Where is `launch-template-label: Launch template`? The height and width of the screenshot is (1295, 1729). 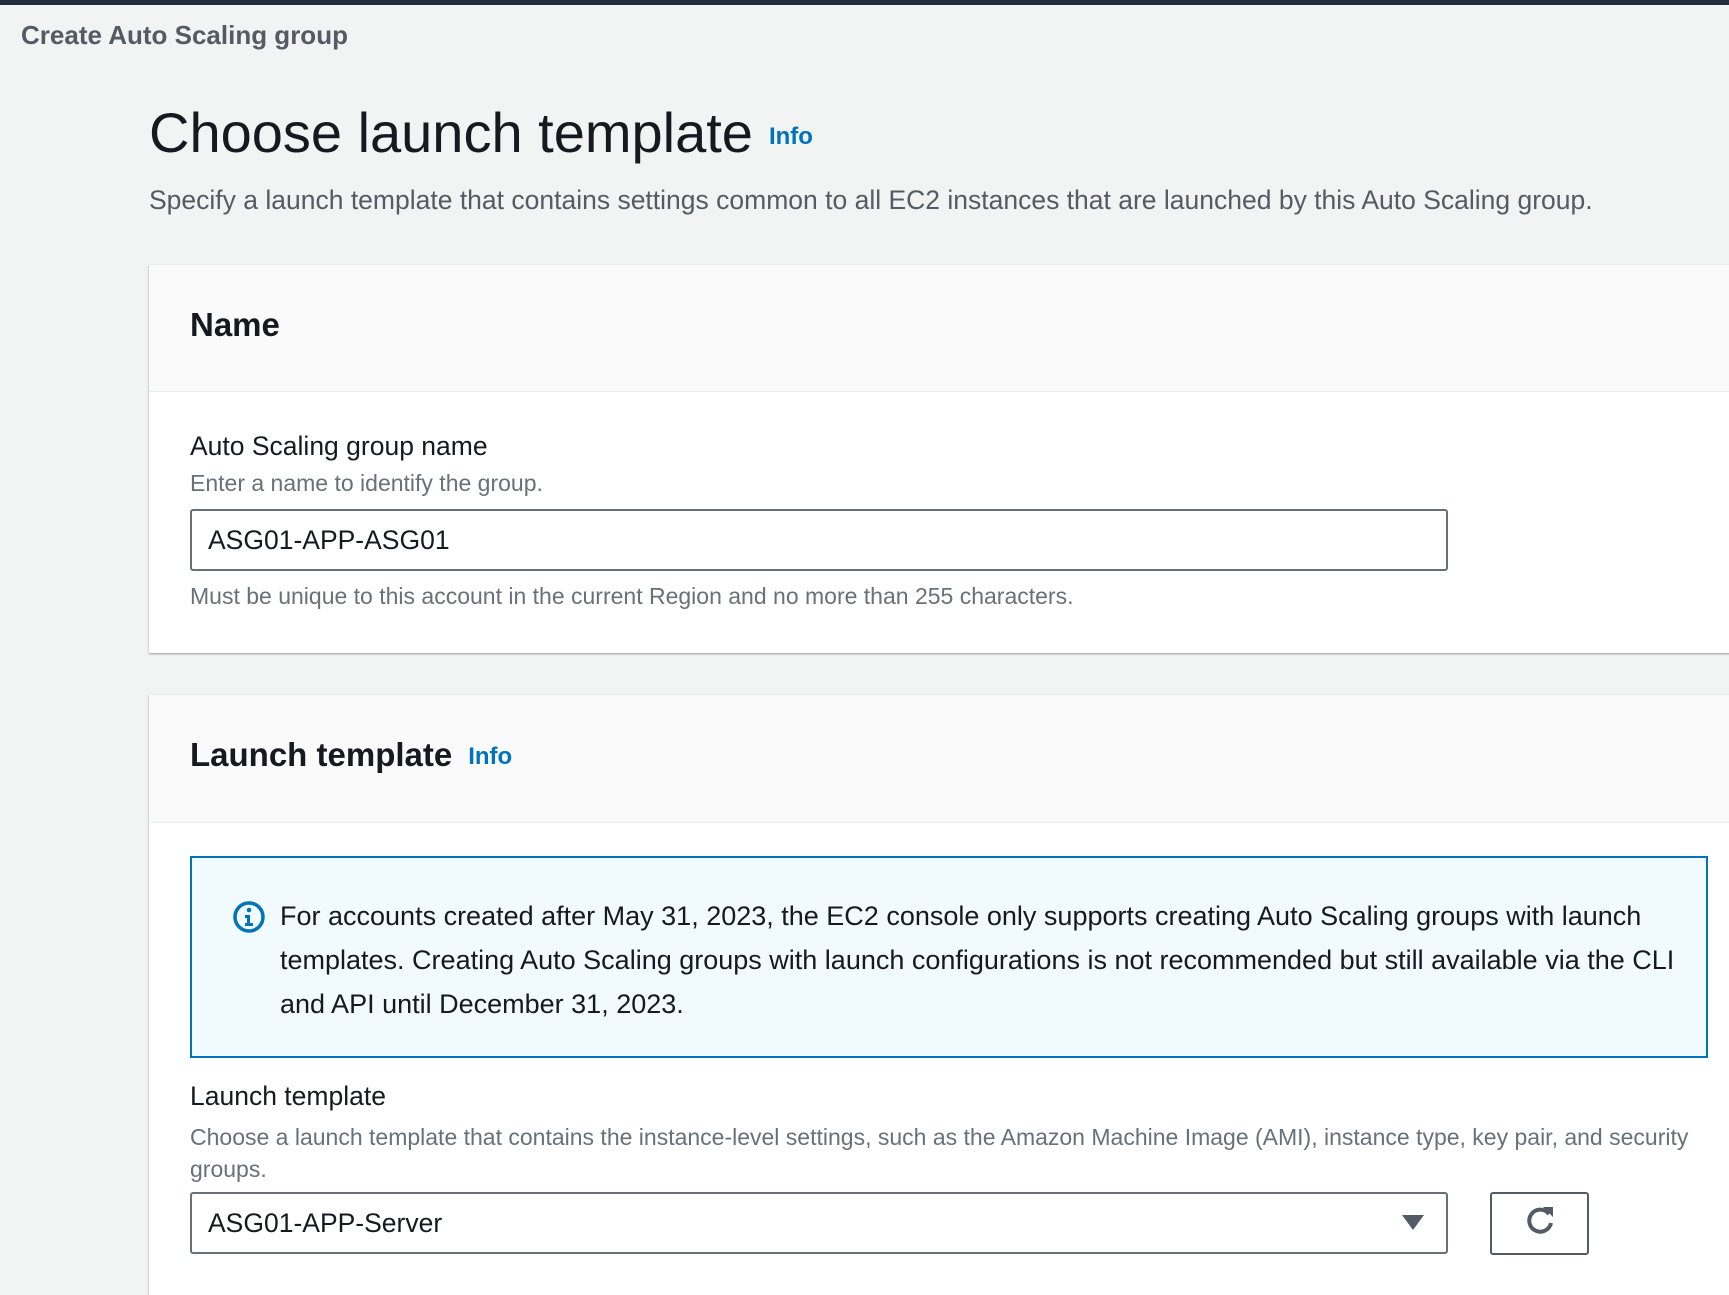 launch-template-label: Launch template is located at coordinates (288, 1096).